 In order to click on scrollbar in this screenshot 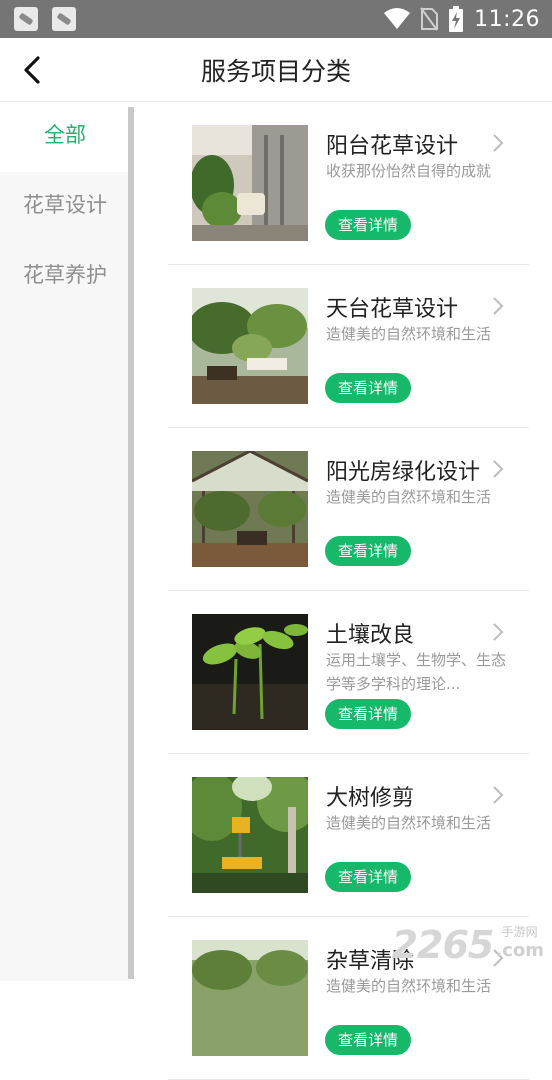, I will do `click(131, 543)`.